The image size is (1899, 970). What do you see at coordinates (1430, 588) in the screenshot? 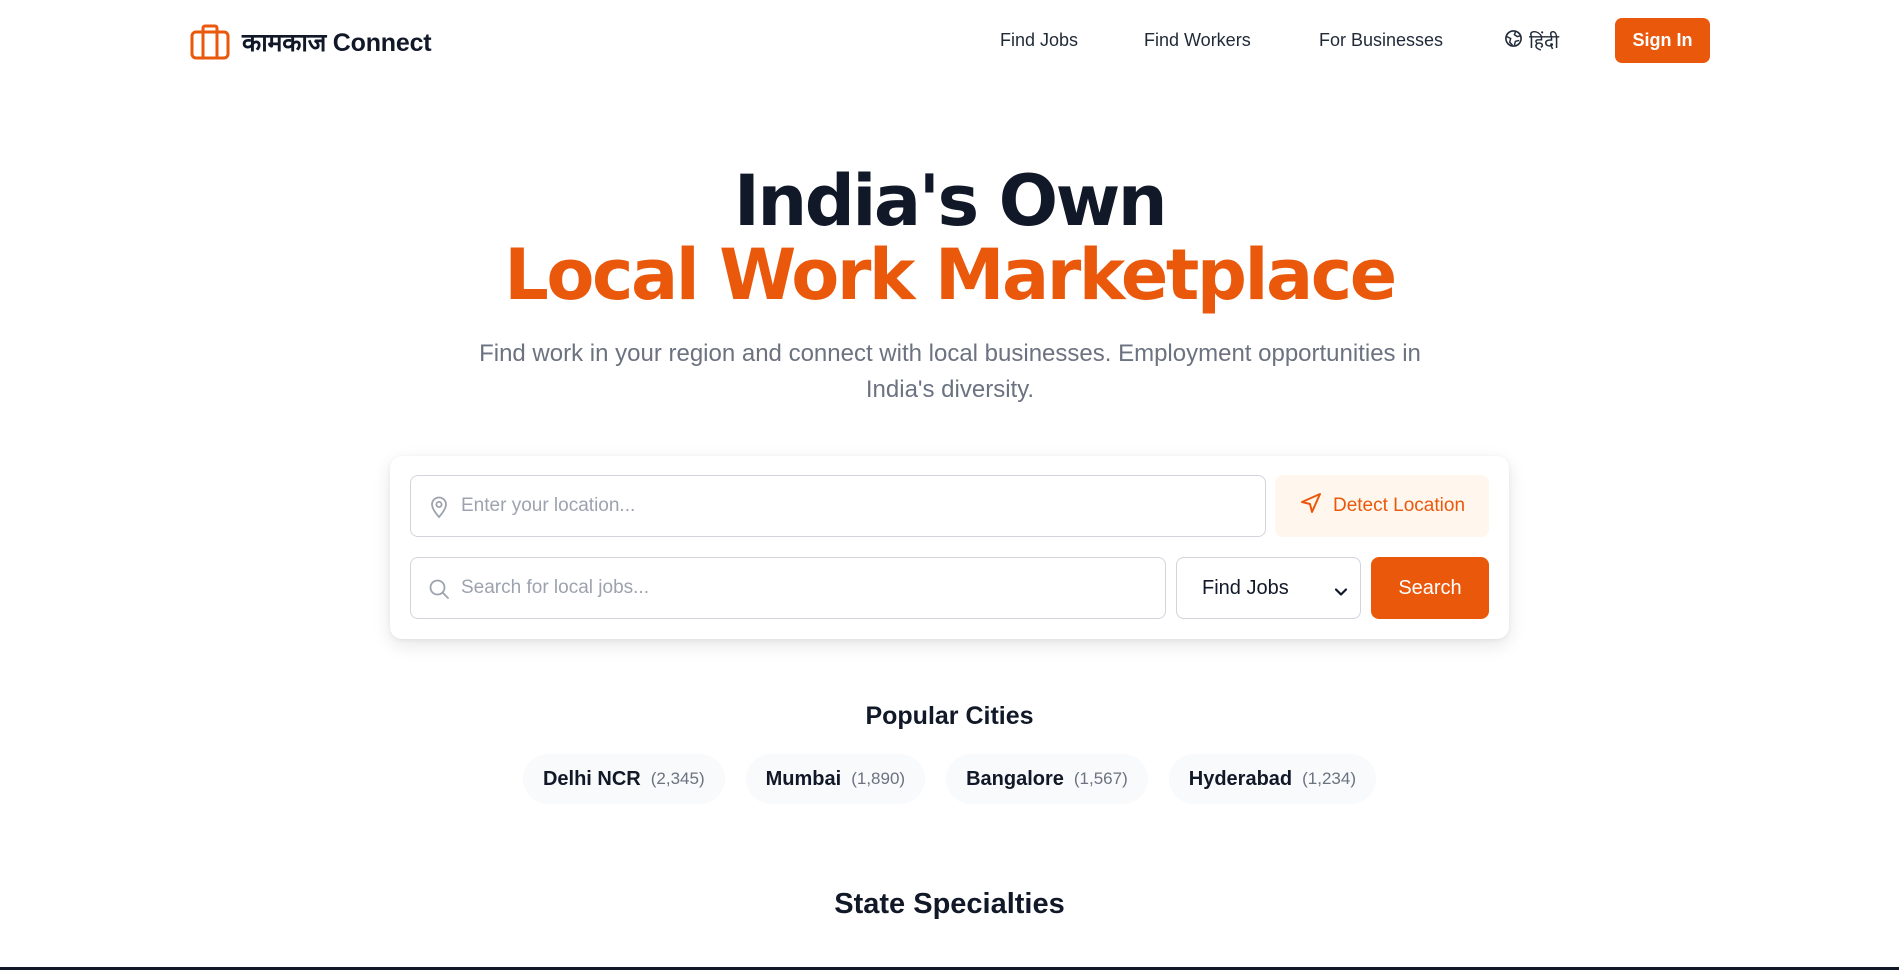
I see `search-button: Search` at bounding box center [1430, 588].